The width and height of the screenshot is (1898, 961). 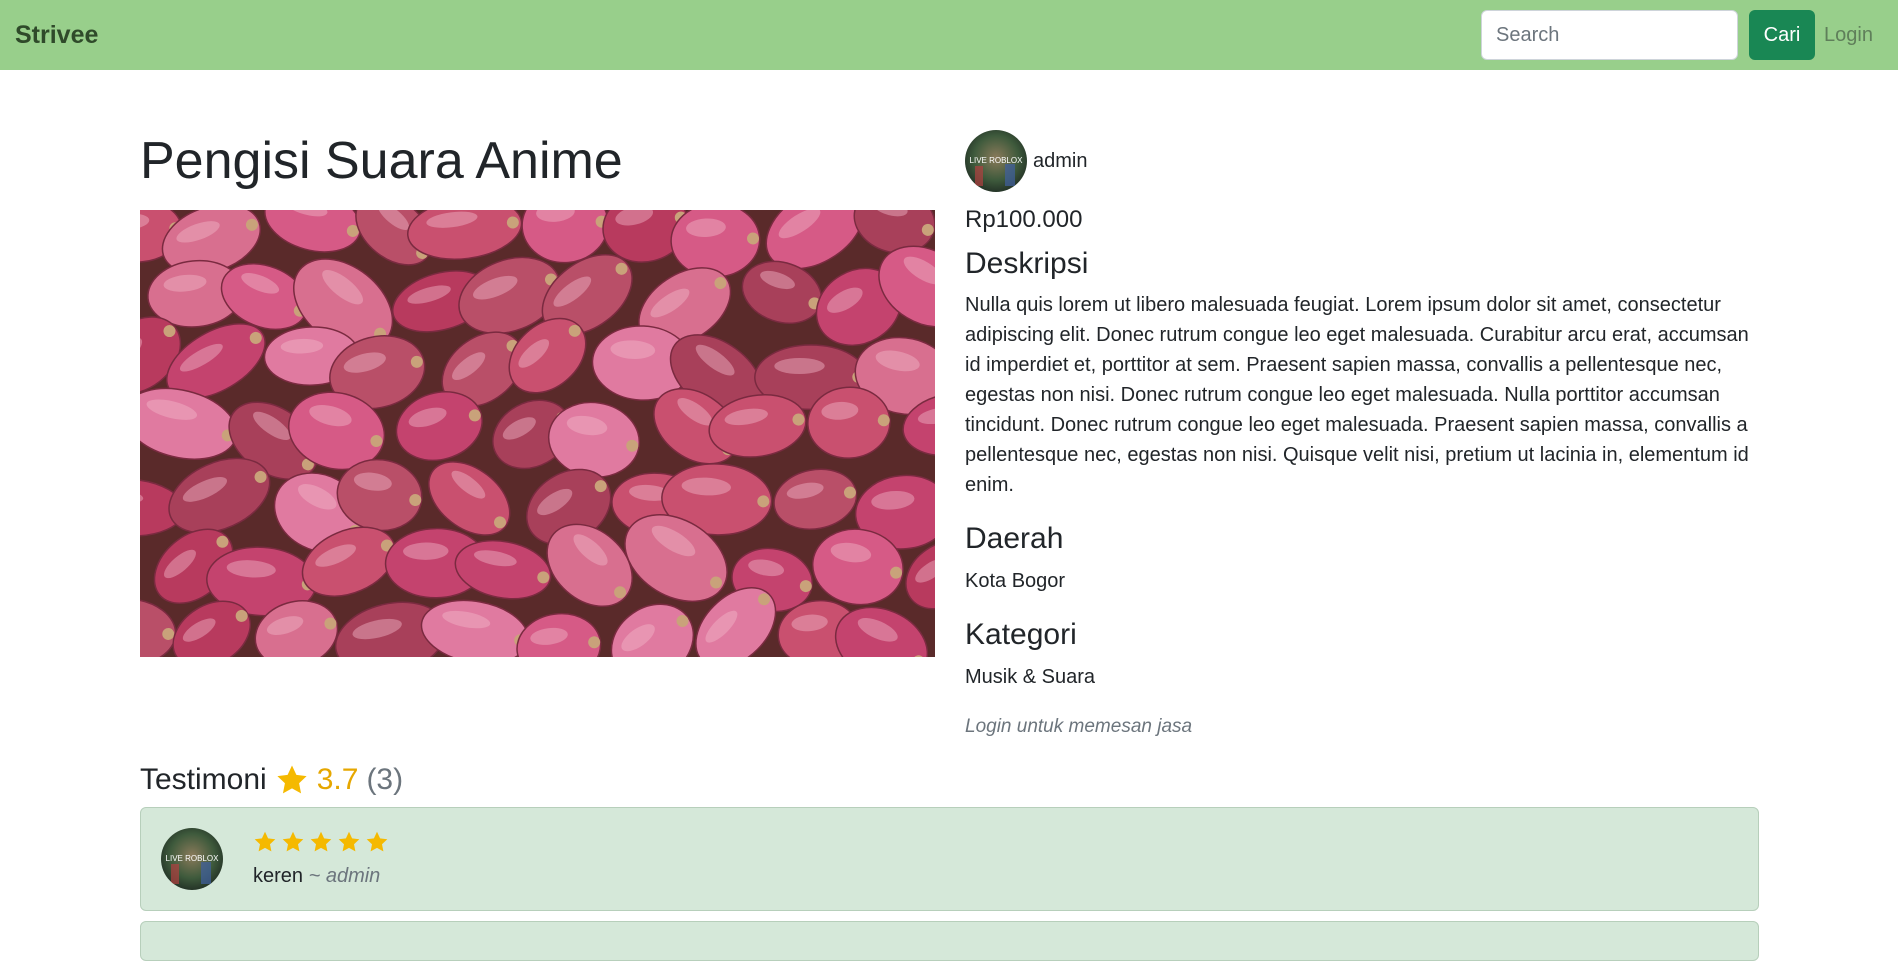 What do you see at coordinates (278, 876) in the screenshot?
I see `review-text: keren` at bounding box center [278, 876].